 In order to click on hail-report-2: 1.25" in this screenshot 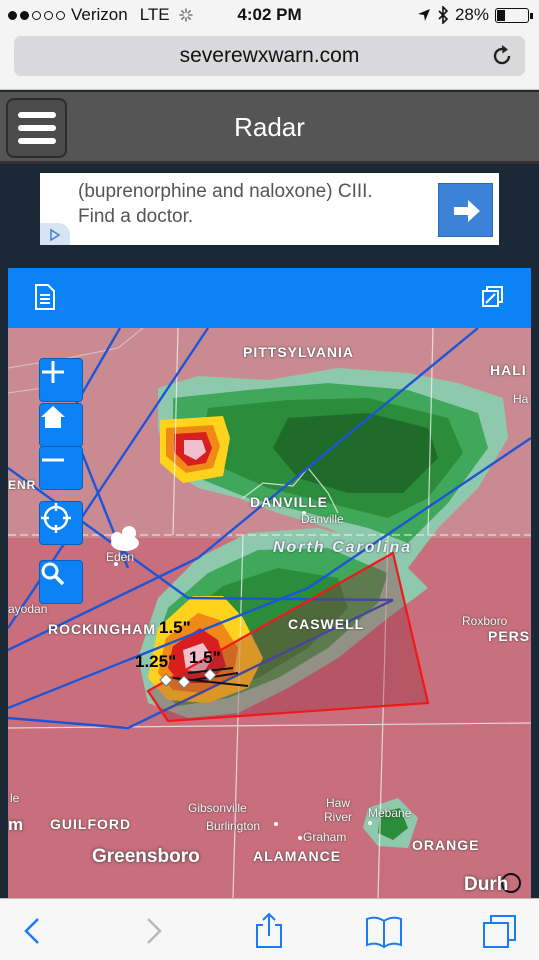, I will do `click(155, 662)`.